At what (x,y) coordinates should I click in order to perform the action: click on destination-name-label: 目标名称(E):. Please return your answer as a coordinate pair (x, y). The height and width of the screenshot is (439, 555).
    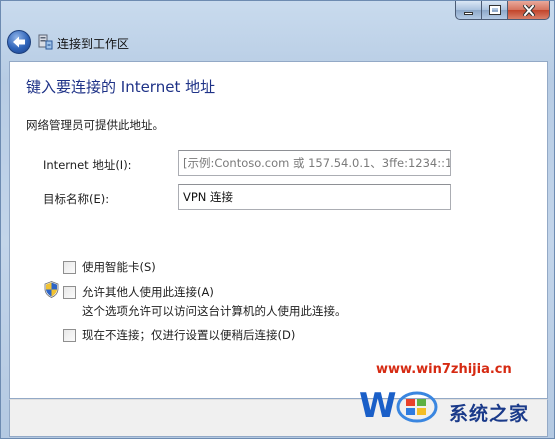
    Looking at the image, I should click on (76, 199).